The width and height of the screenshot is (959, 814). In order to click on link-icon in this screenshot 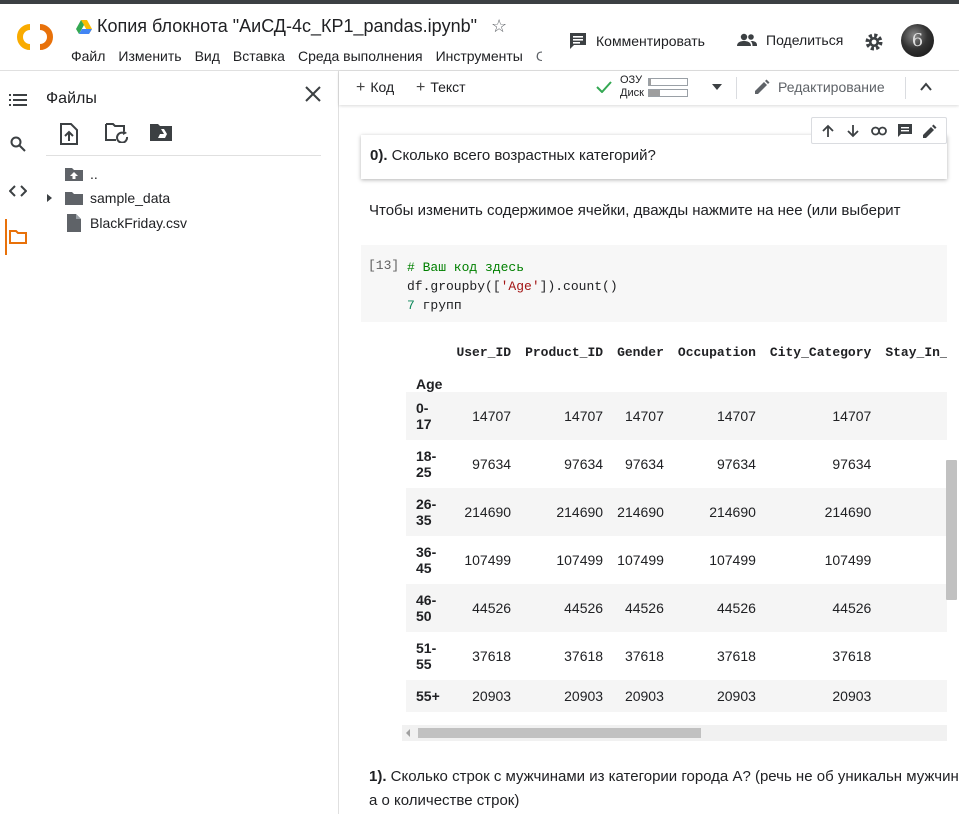, I will do `click(879, 131)`.